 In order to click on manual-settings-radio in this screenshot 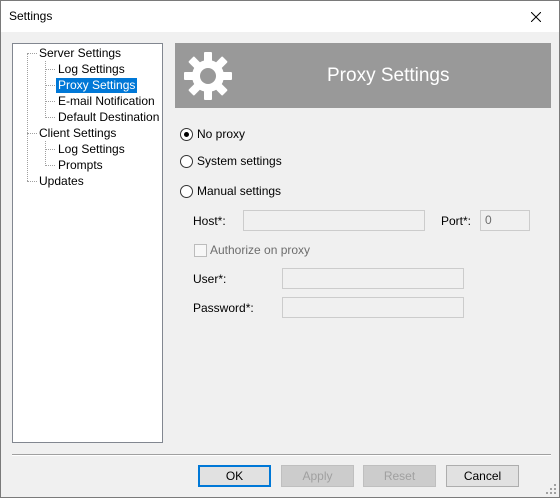, I will do `click(186, 191)`.